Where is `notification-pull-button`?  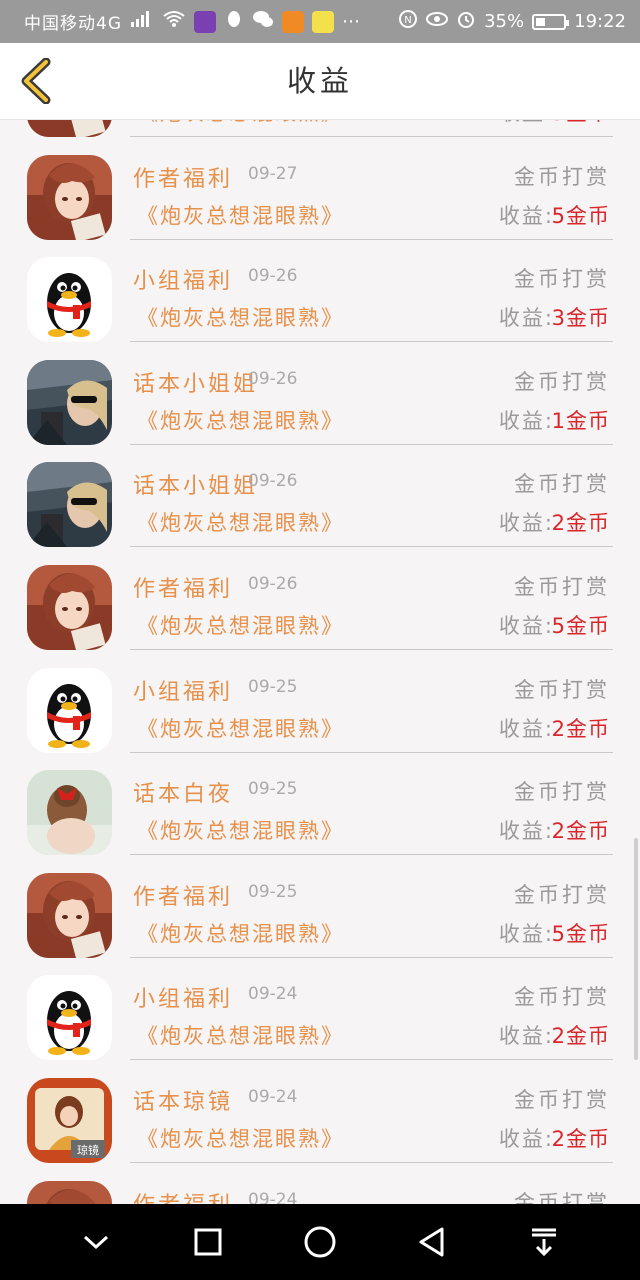 notification-pull-button is located at coordinates (544, 1242).